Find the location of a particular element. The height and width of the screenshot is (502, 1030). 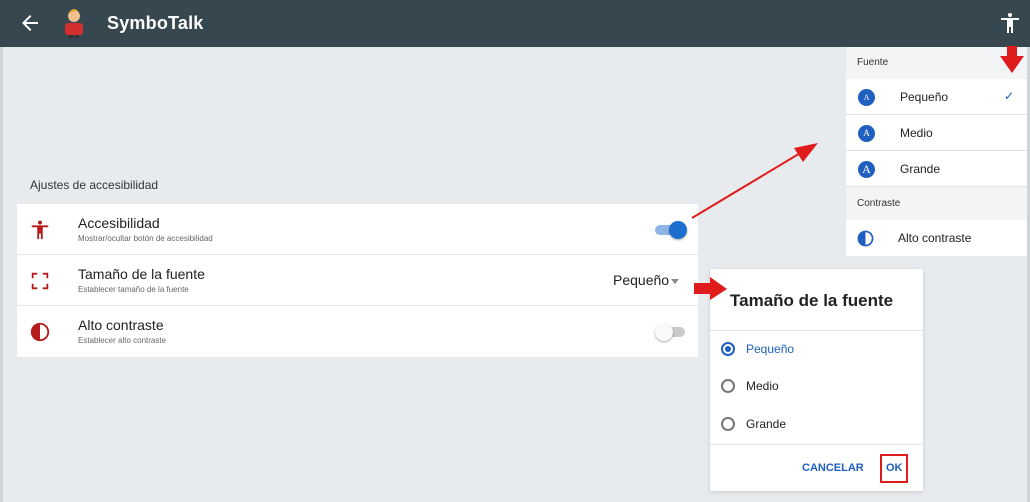

font-size-dropdown: Pequeño is located at coordinates (641, 280).